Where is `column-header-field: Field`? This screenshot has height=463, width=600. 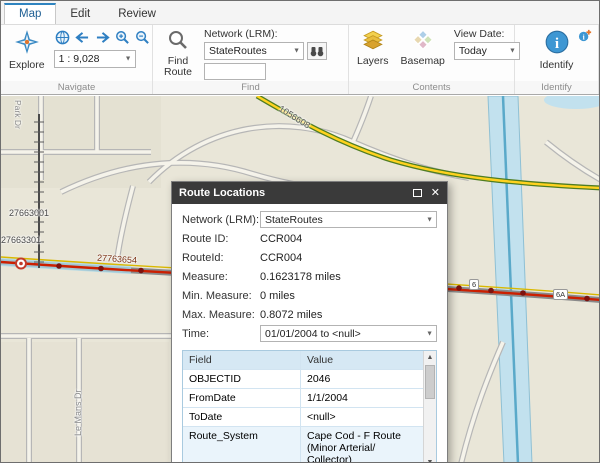
column-header-field: Field is located at coordinates (242, 360).